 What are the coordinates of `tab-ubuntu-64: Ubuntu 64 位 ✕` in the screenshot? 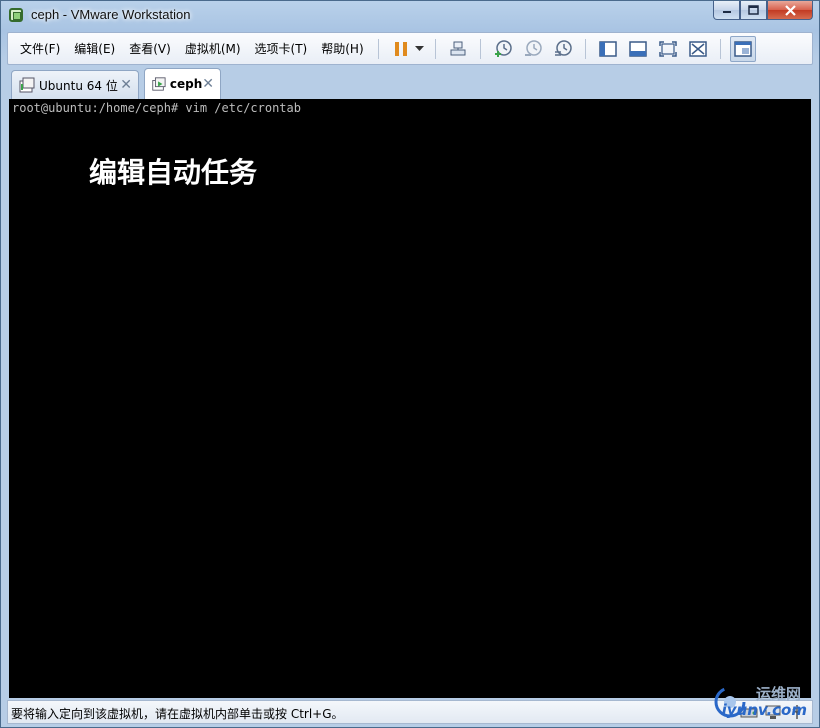 It's located at (75, 84).